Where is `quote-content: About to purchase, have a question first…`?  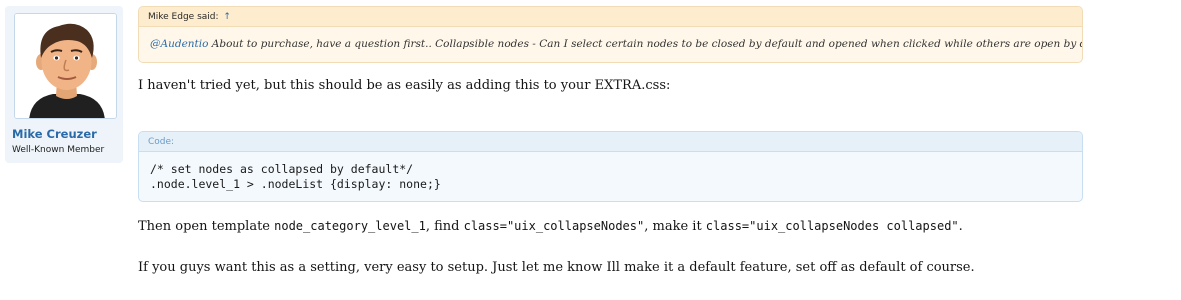
quote-content: About to purchase, have a question first… is located at coordinates (645, 44).